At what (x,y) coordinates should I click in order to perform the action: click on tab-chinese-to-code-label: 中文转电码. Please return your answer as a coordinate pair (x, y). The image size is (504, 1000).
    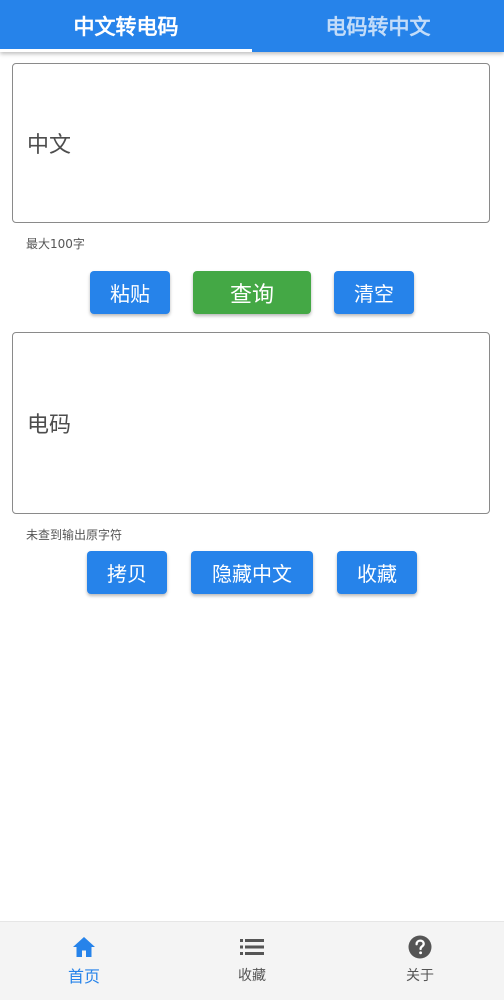
    Looking at the image, I should click on (126, 27).